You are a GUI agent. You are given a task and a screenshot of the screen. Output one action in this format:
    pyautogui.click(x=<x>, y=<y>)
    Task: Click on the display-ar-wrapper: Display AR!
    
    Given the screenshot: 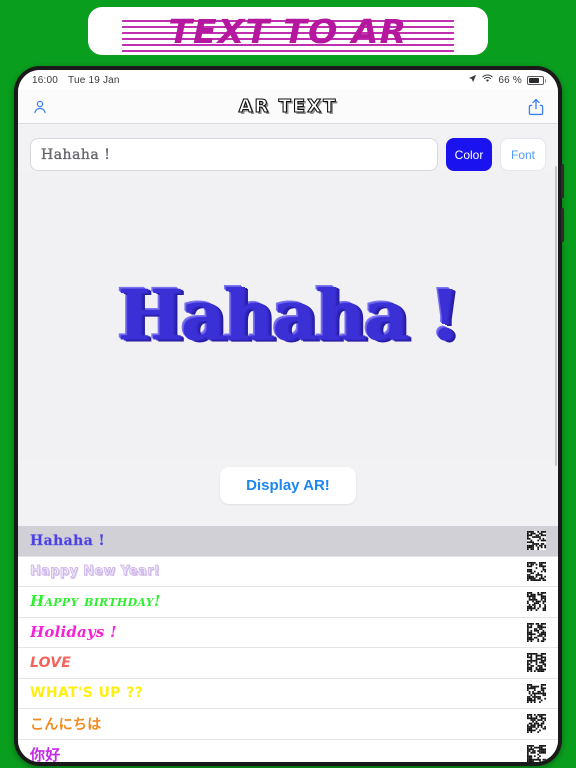 What is the action you would take?
    pyautogui.click(x=288, y=482)
    